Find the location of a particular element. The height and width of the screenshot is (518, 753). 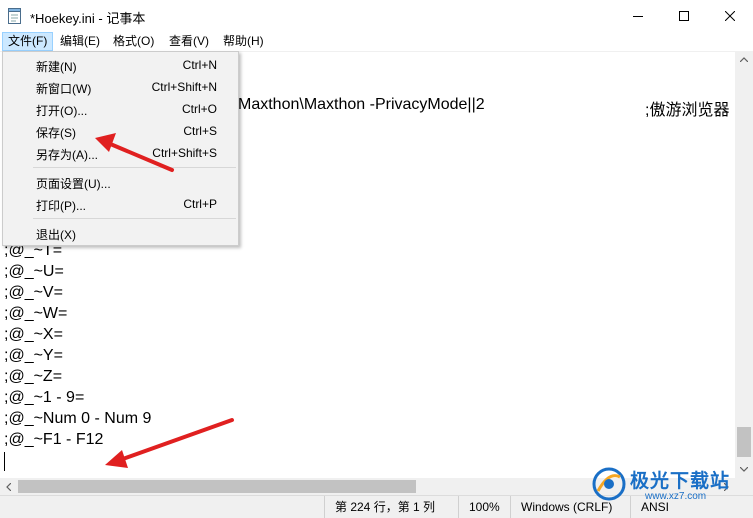

menu-item-new-window: 新窗口(W) Ctrl+Shift+N is located at coordinates (120, 87).